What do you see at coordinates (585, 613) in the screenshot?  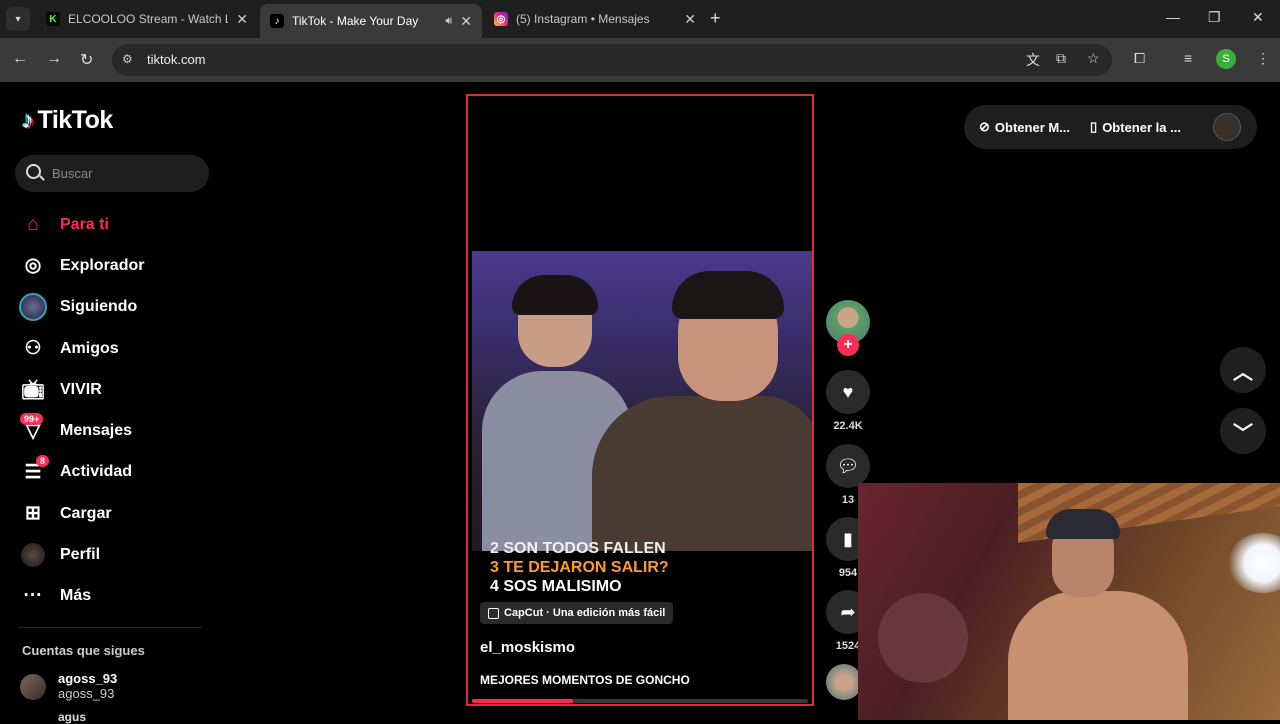 I see `capcut-label: CapCut · Una edición más fácil` at bounding box center [585, 613].